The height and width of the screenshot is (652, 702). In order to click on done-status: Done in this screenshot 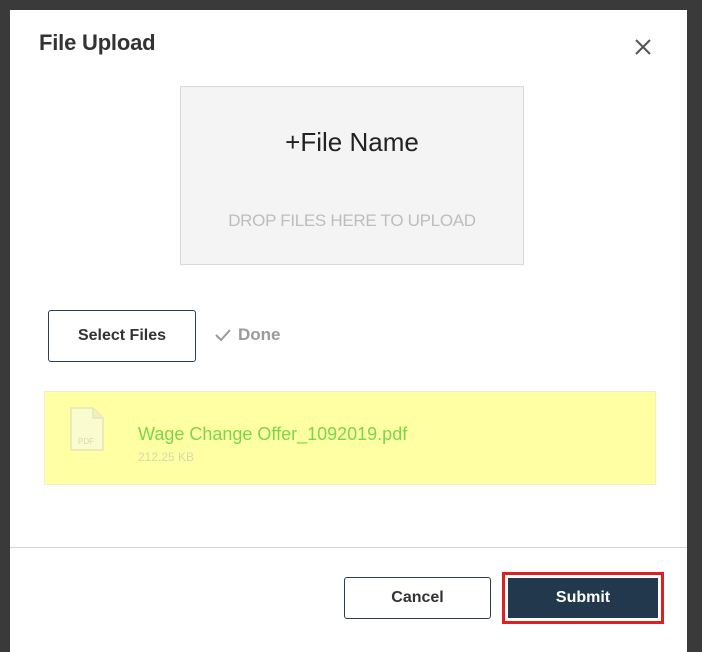, I will do `click(247, 335)`.